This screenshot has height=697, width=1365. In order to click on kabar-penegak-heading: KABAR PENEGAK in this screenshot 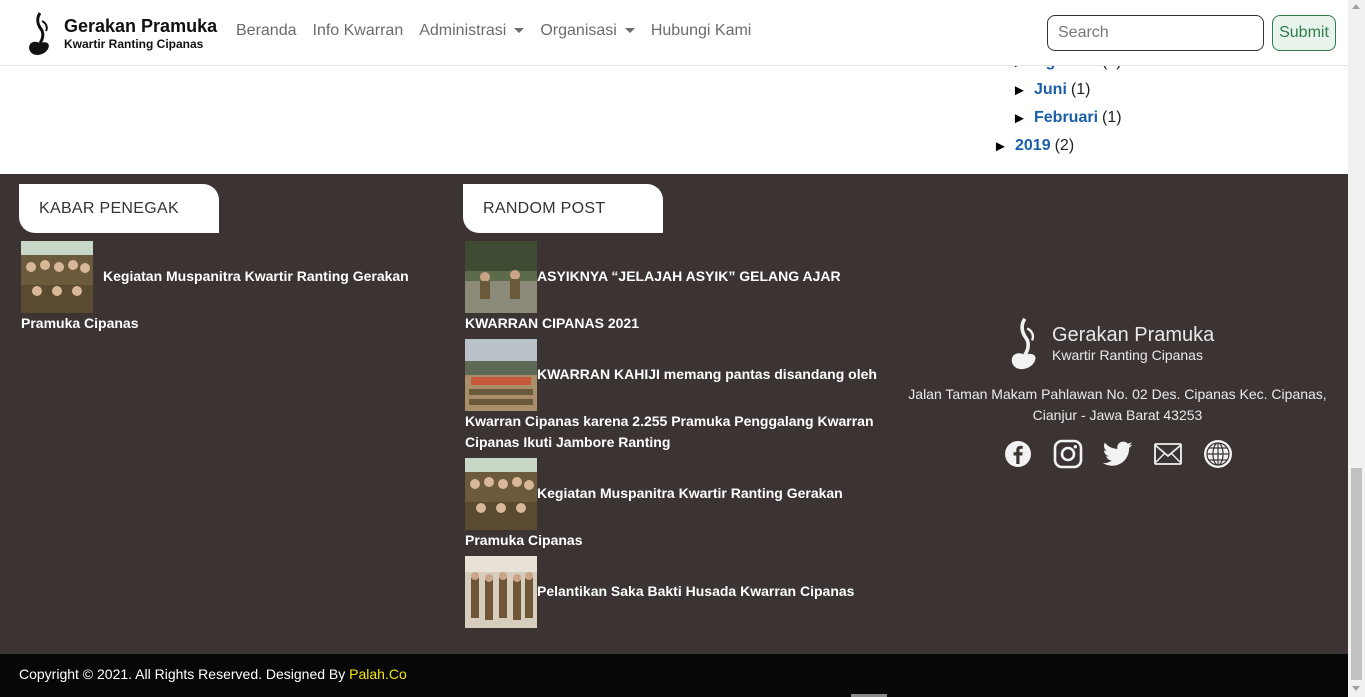, I will do `click(119, 208)`.